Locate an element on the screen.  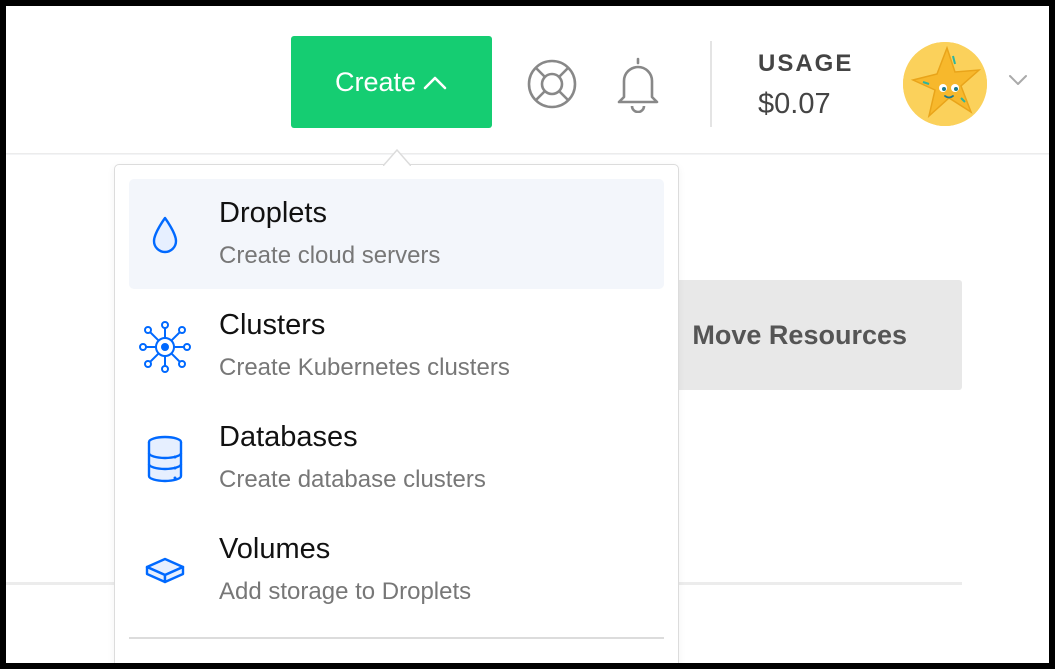
database-icon is located at coordinates (165, 459).